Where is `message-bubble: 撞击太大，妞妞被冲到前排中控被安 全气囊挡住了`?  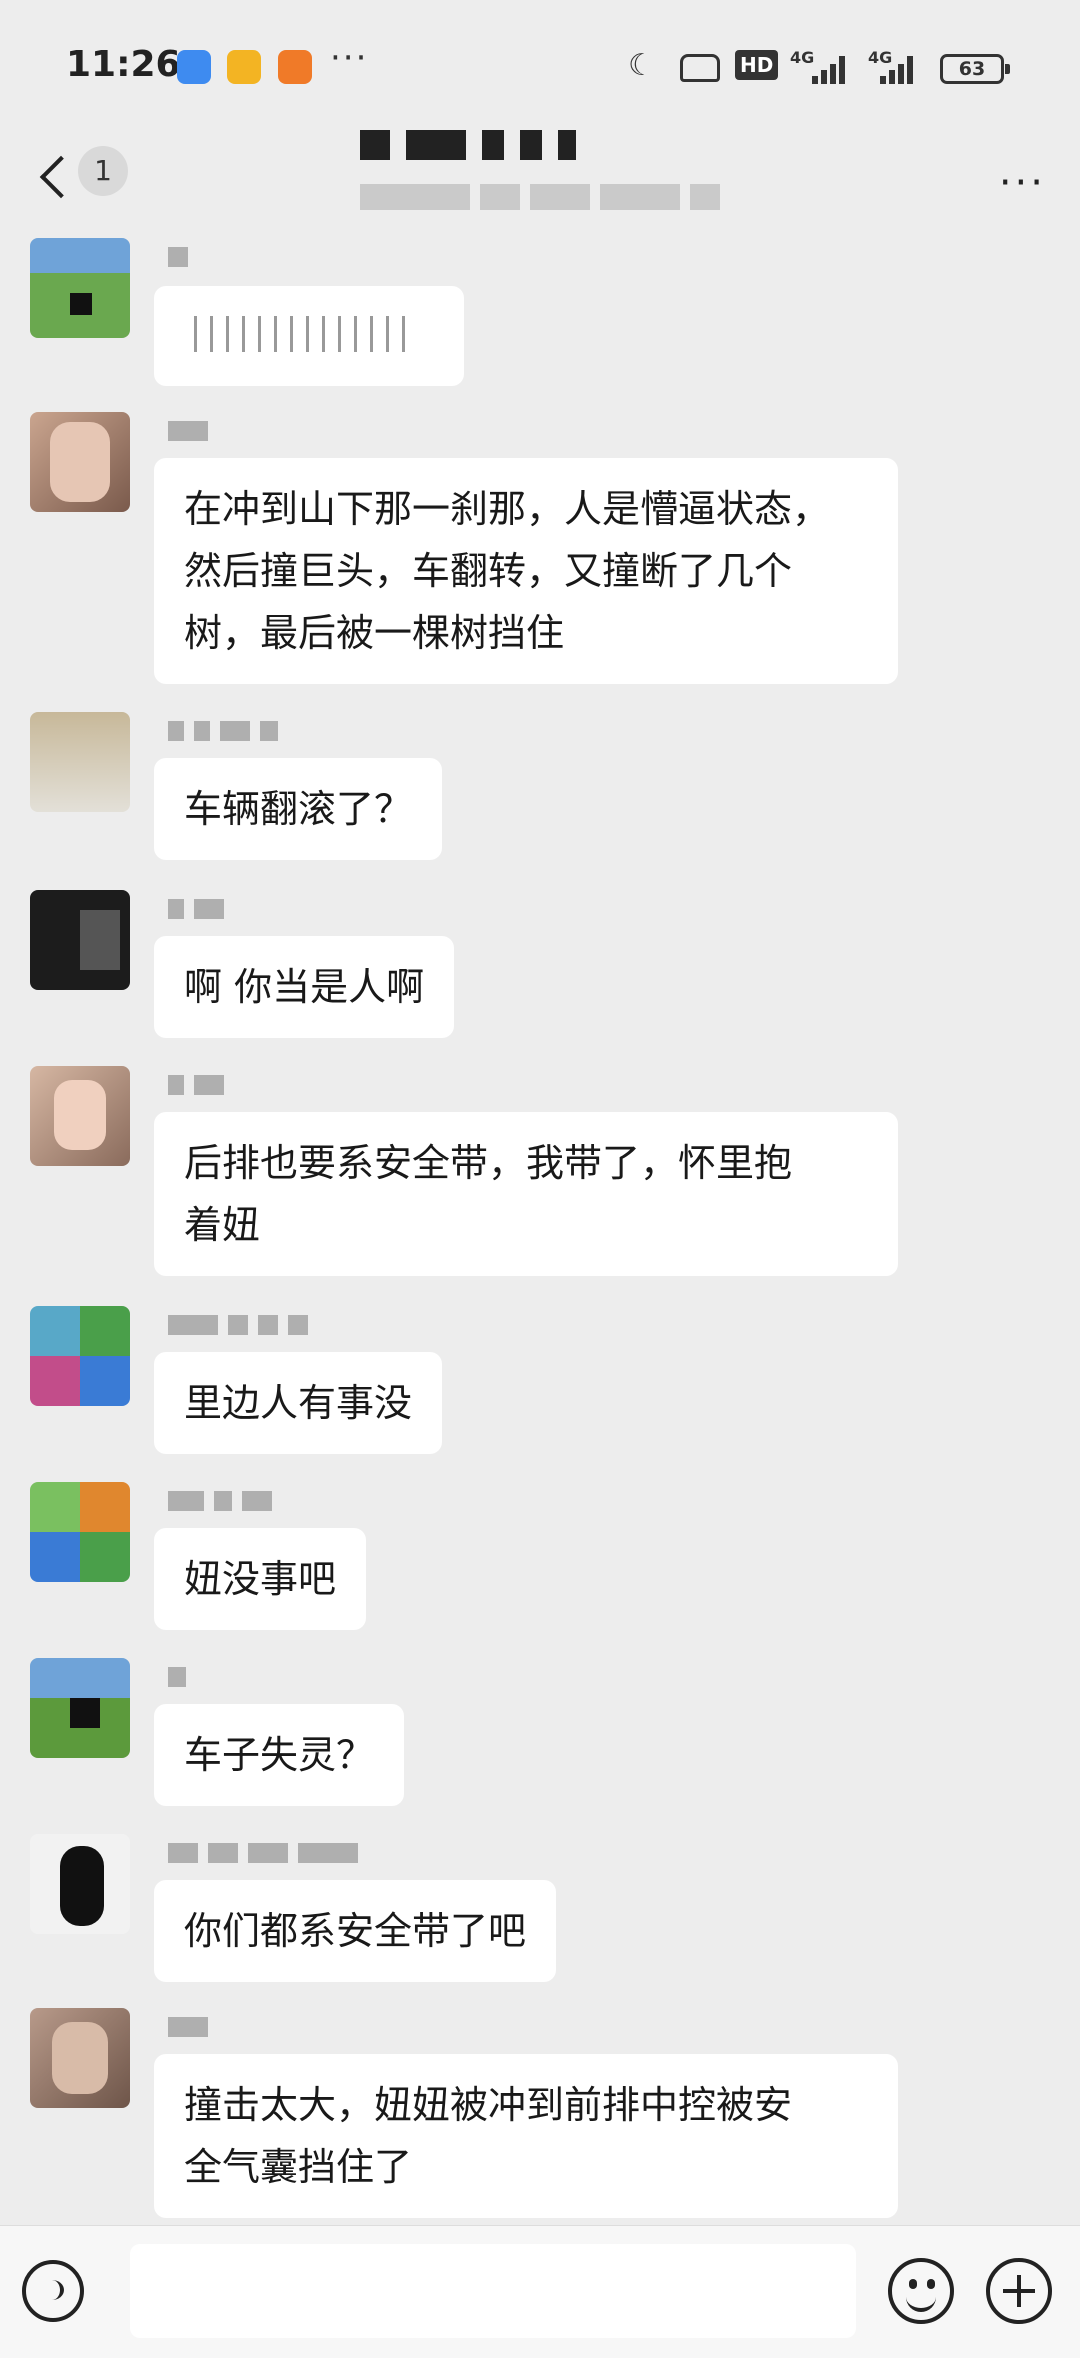
message-bubble: 撞击太大，妞妞被冲到前排中控被安 全气囊挡住了 is located at coordinates (526, 2136).